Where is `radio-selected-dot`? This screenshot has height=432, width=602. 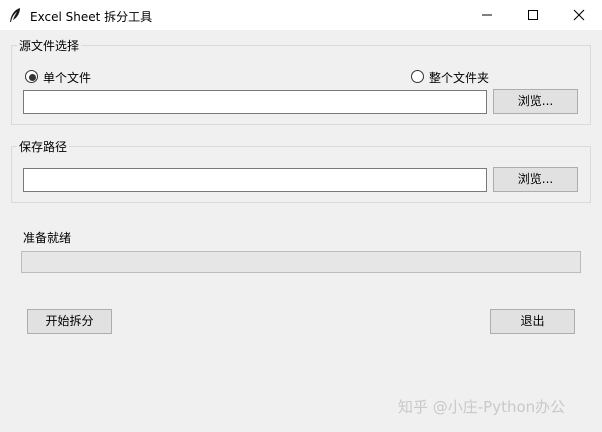
radio-selected-dot is located at coordinates (32, 77).